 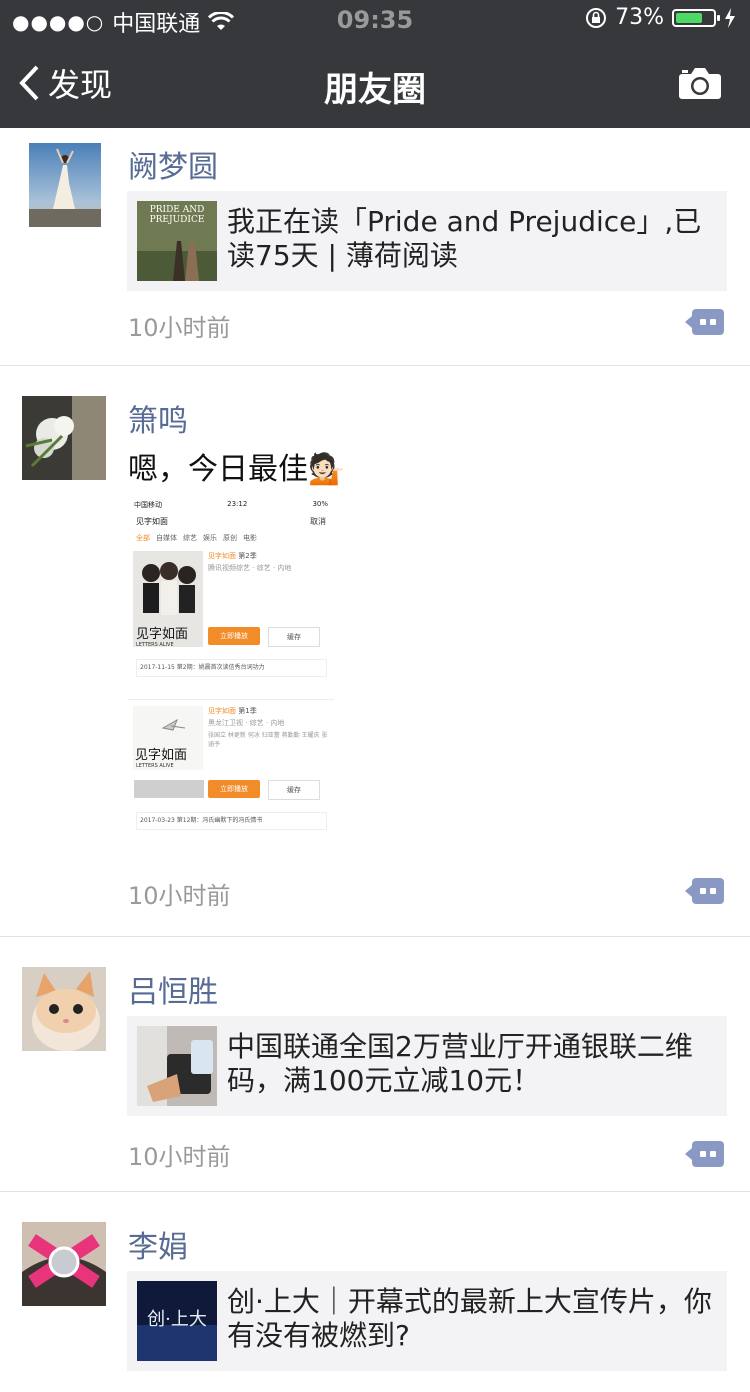 What do you see at coordinates (177, 215) in the screenshot?
I see `thumbnail-title: PRIDE AND PREJUDICE` at bounding box center [177, 215].